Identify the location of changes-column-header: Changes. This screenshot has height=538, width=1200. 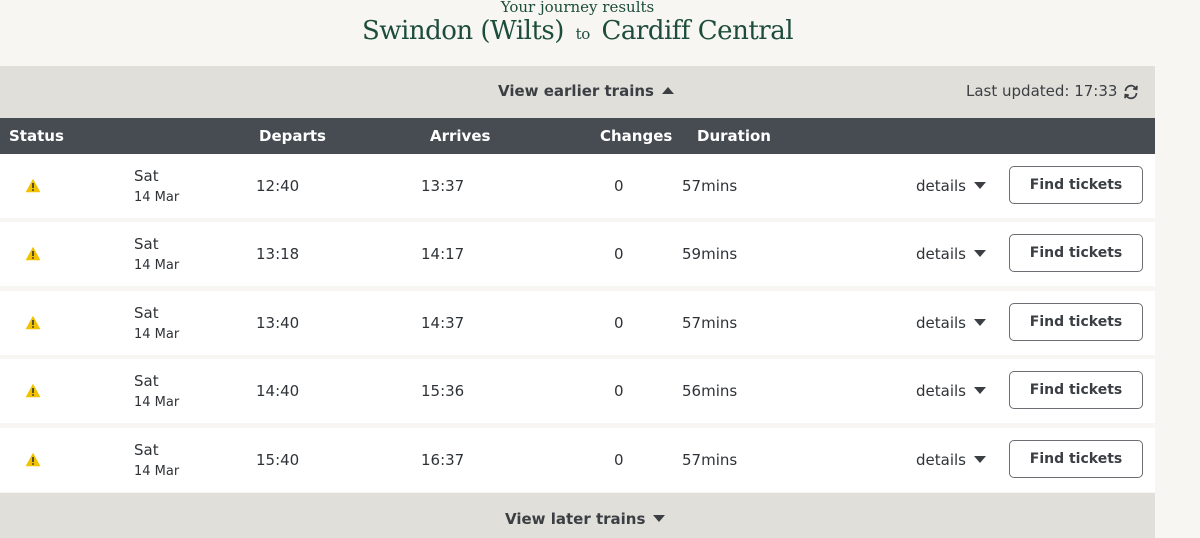
(636, 136).